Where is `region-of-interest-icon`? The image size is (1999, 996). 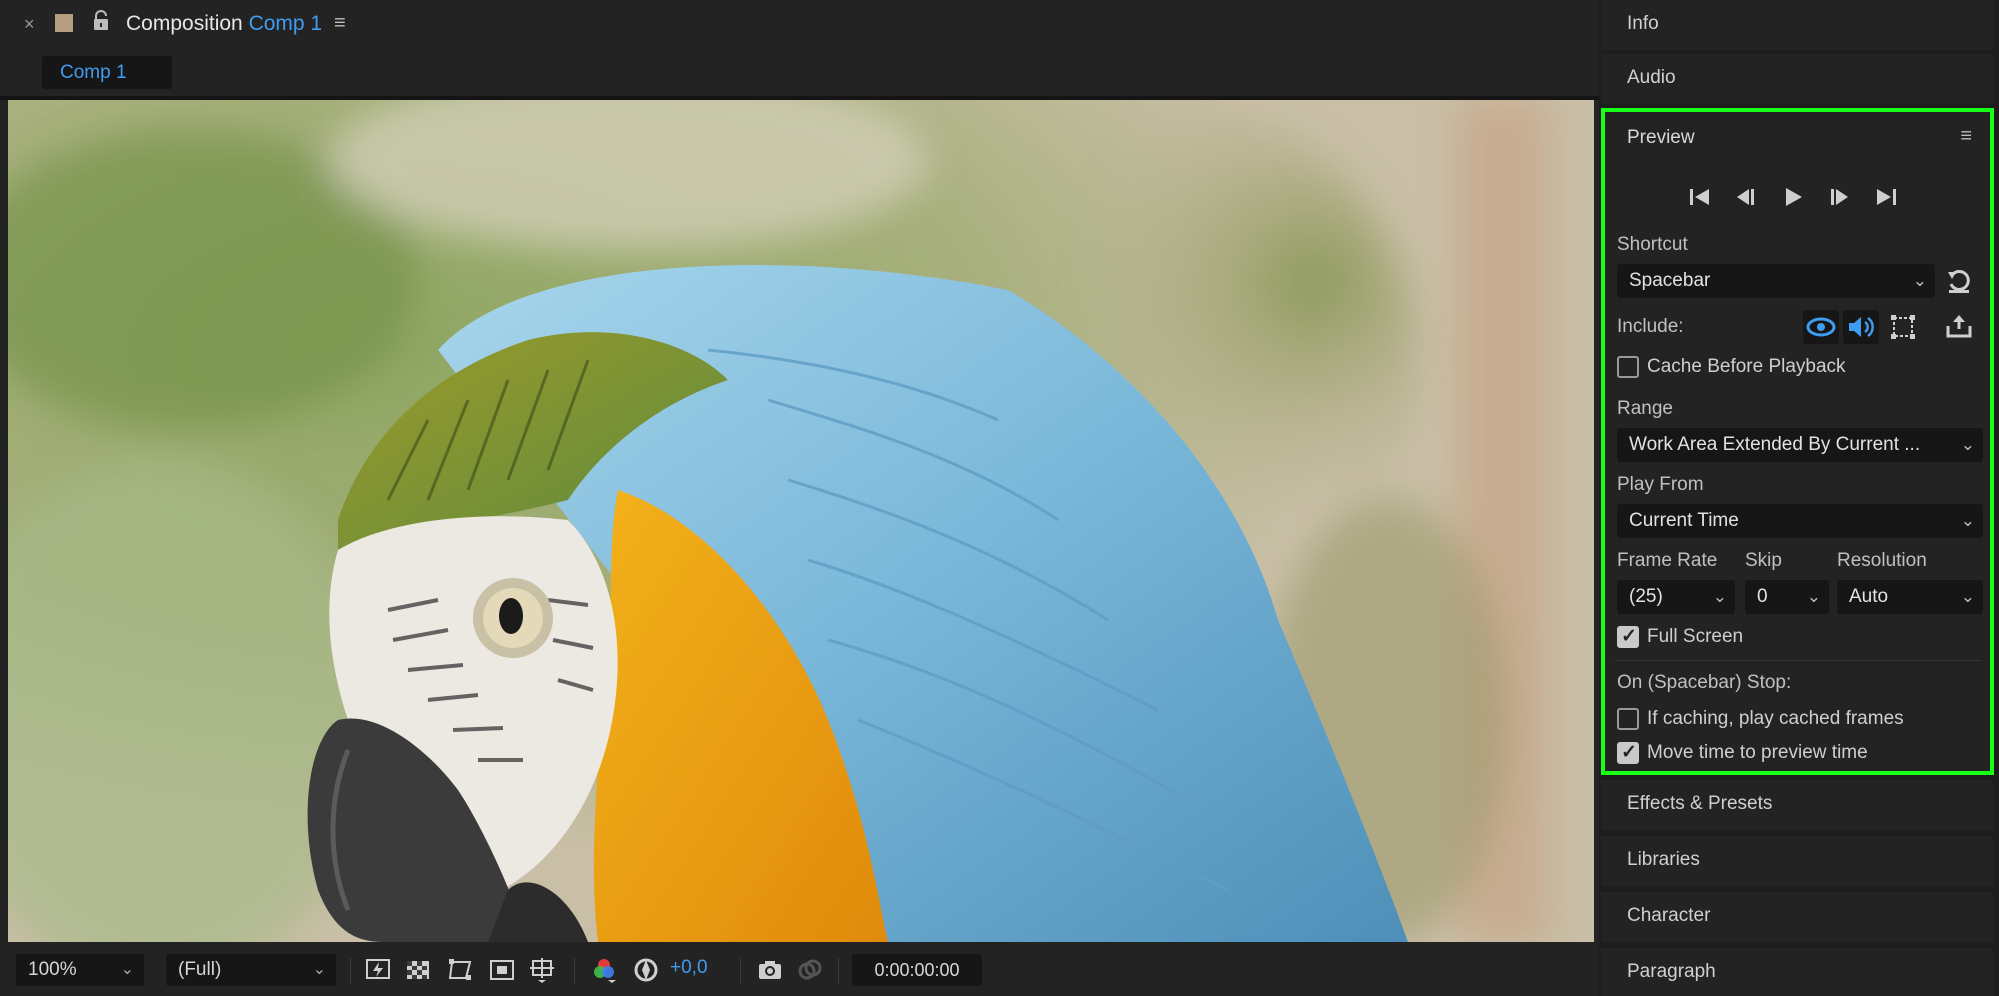 region-of-interest-icon is located at coordinates (502, 970).